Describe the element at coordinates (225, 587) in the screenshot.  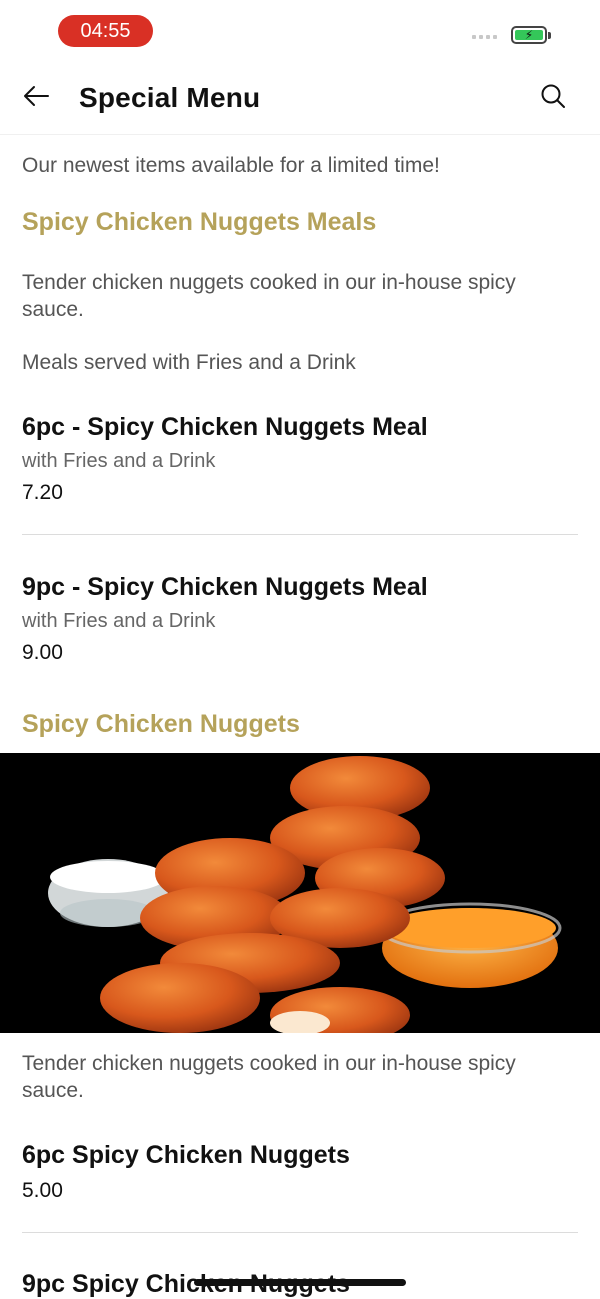
I see `item-title: 9pc - Spicy Chicken Nuggets Meal` at that location.